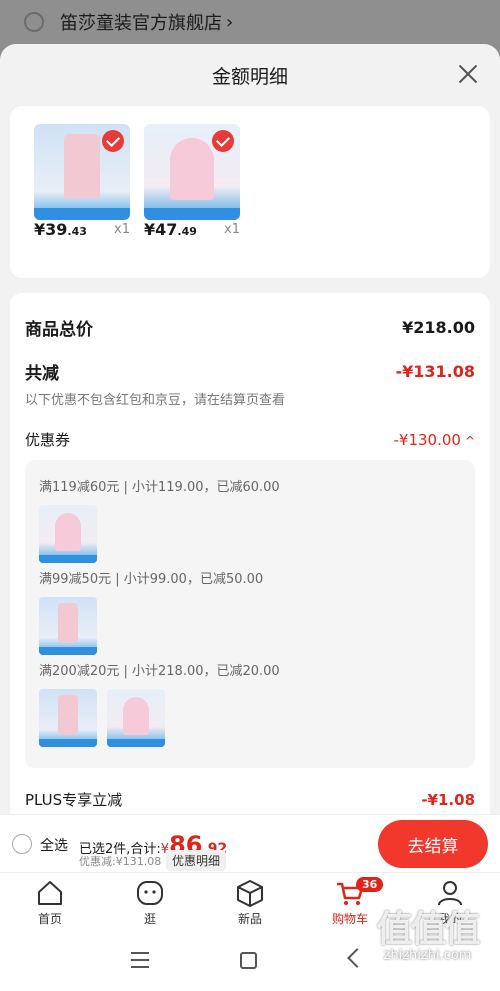 Image resolution: width=500 pixels, height=991 pixels. Describe the element at coordinates (50, 893) in the screenshot. I see `home-icon` at that location.